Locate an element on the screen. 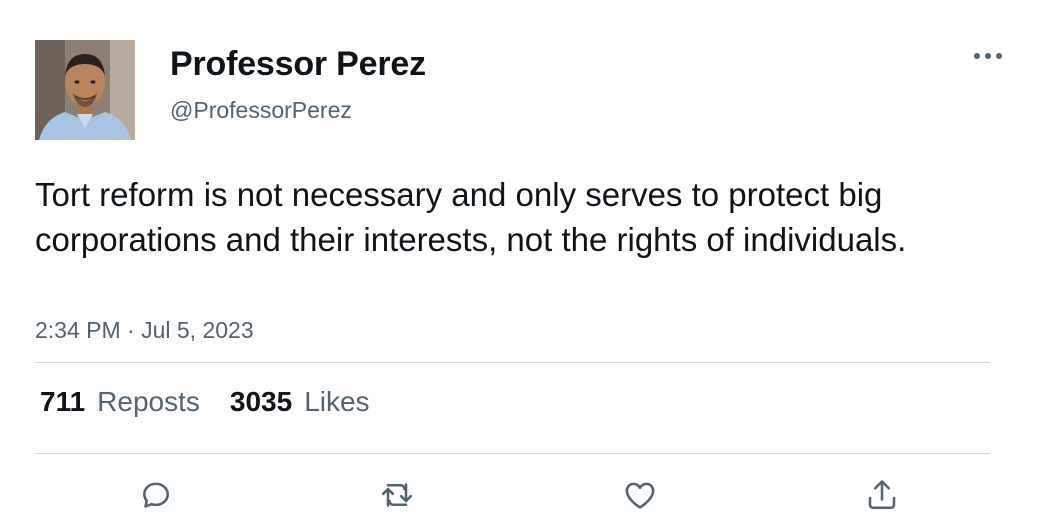  engagement-stats: 711 Reposts 3035 Likes is located at coordinates (205, 404).